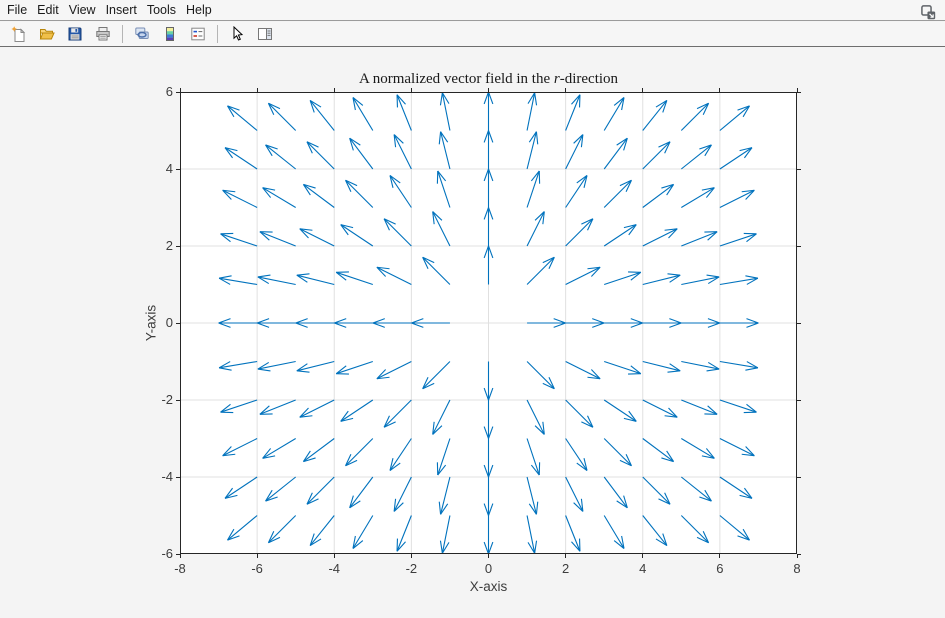 The height and width of the screenshot is (618, 945). I want to click on open-in-new-window-button, so click(928, 12).